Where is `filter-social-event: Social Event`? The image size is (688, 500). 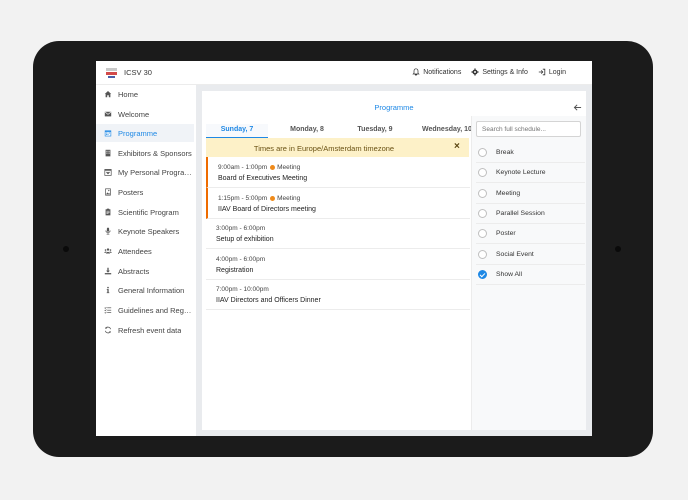 filter-social-event: Social Event is located at coordinates (530, 255).